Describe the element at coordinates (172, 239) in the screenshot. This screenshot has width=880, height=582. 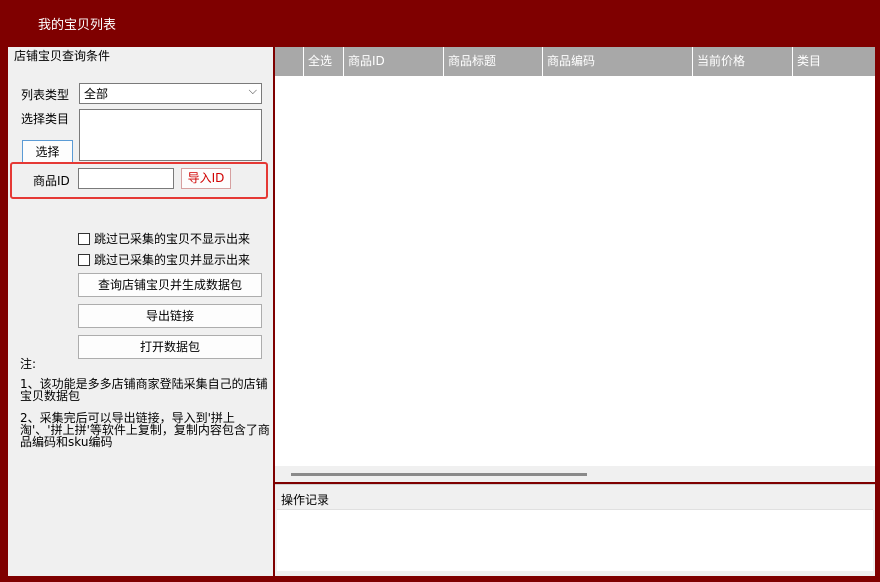
I see `skip-hide-label: 跳过已采集的宝贝不显示出来` at that location.